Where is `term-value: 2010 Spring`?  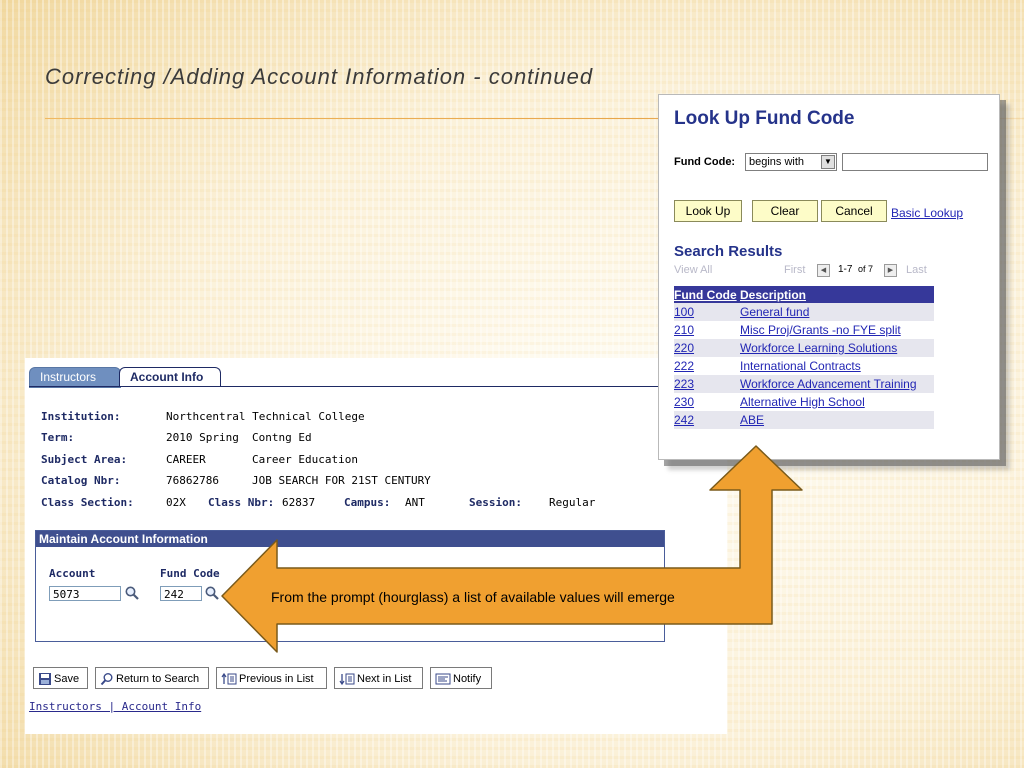
term-value: 2010 Spring is located at coordinates (202, 437).